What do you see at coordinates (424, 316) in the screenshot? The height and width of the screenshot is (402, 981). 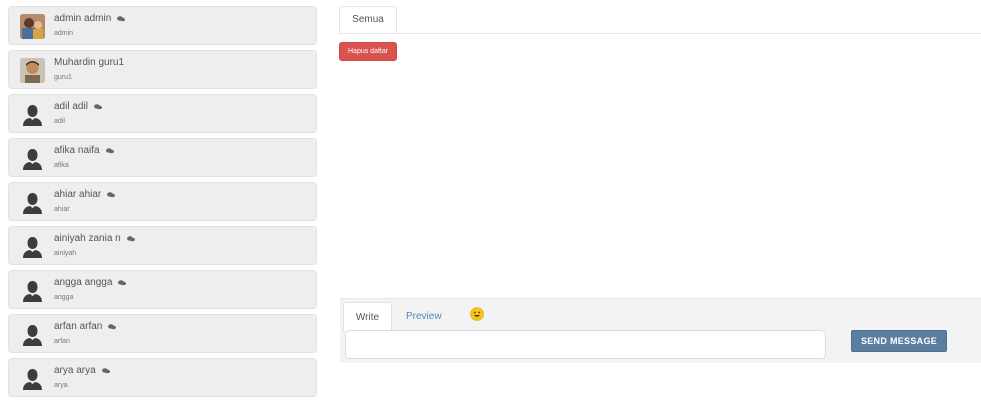 I see `tab-preview: Preview` at bounding box center [424, 316].